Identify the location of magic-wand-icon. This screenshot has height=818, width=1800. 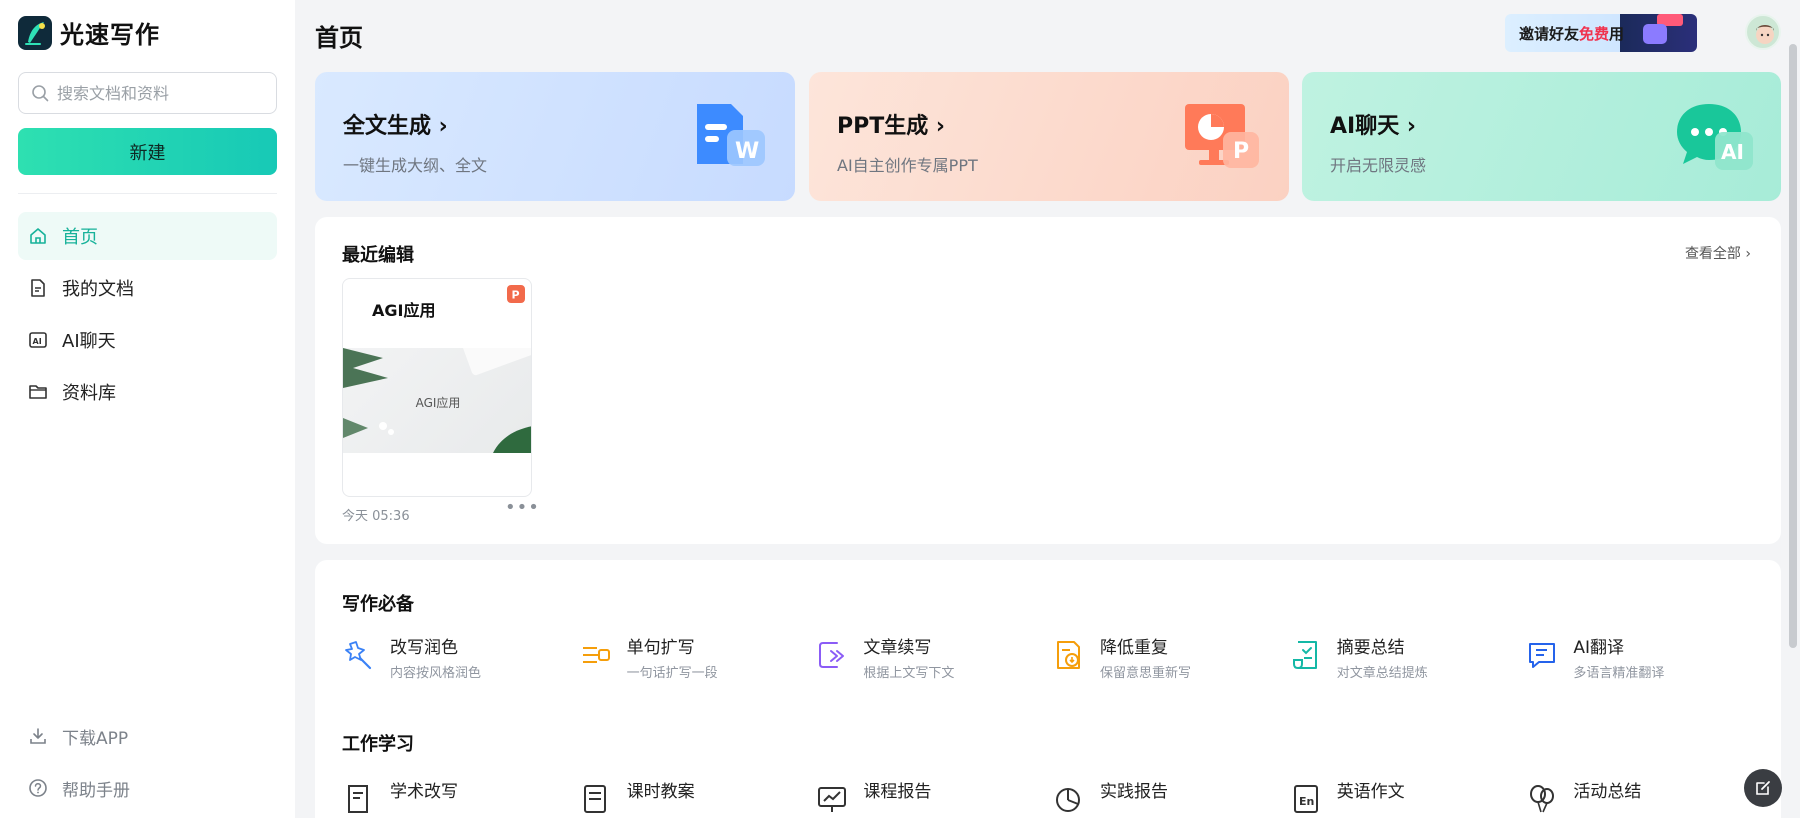
(358, 655).